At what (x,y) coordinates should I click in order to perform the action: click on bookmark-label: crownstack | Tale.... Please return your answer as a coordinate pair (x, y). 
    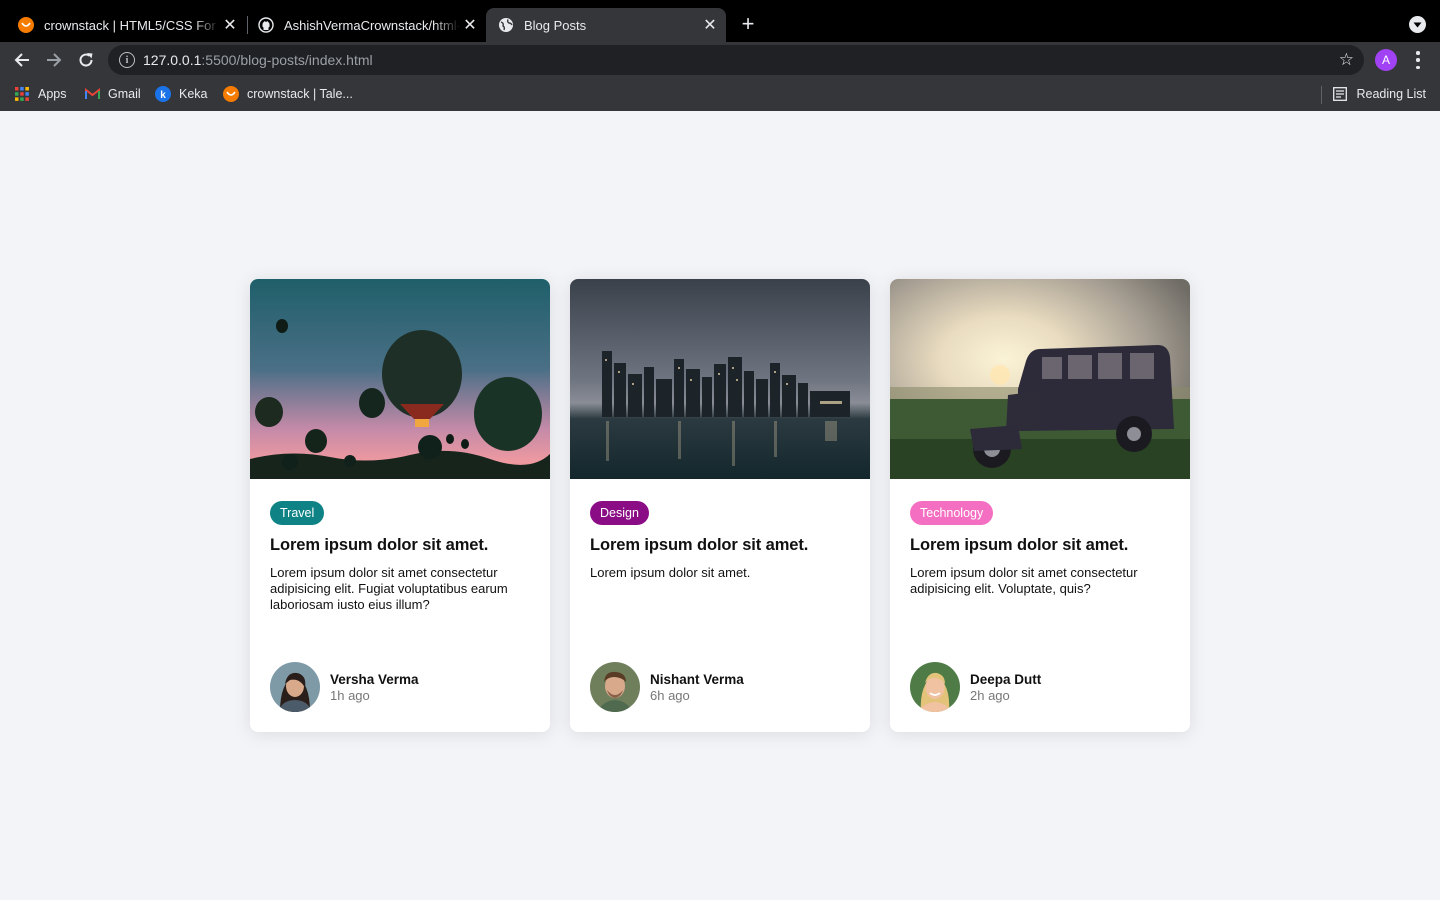
    Looking at the image, I should click on (300, 94).